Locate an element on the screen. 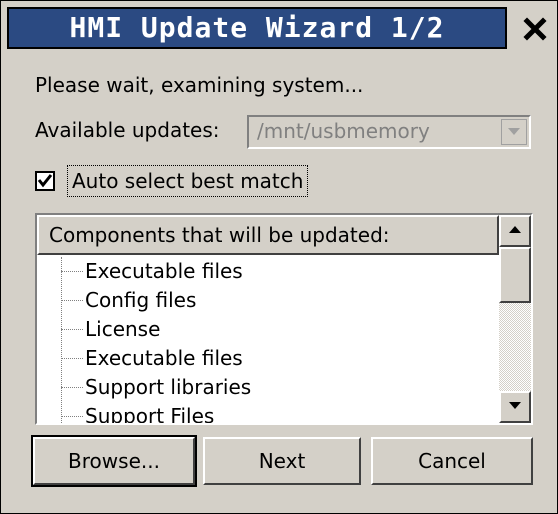  components-header-label: Components that will be updated: is located at coordinates (219, 235).